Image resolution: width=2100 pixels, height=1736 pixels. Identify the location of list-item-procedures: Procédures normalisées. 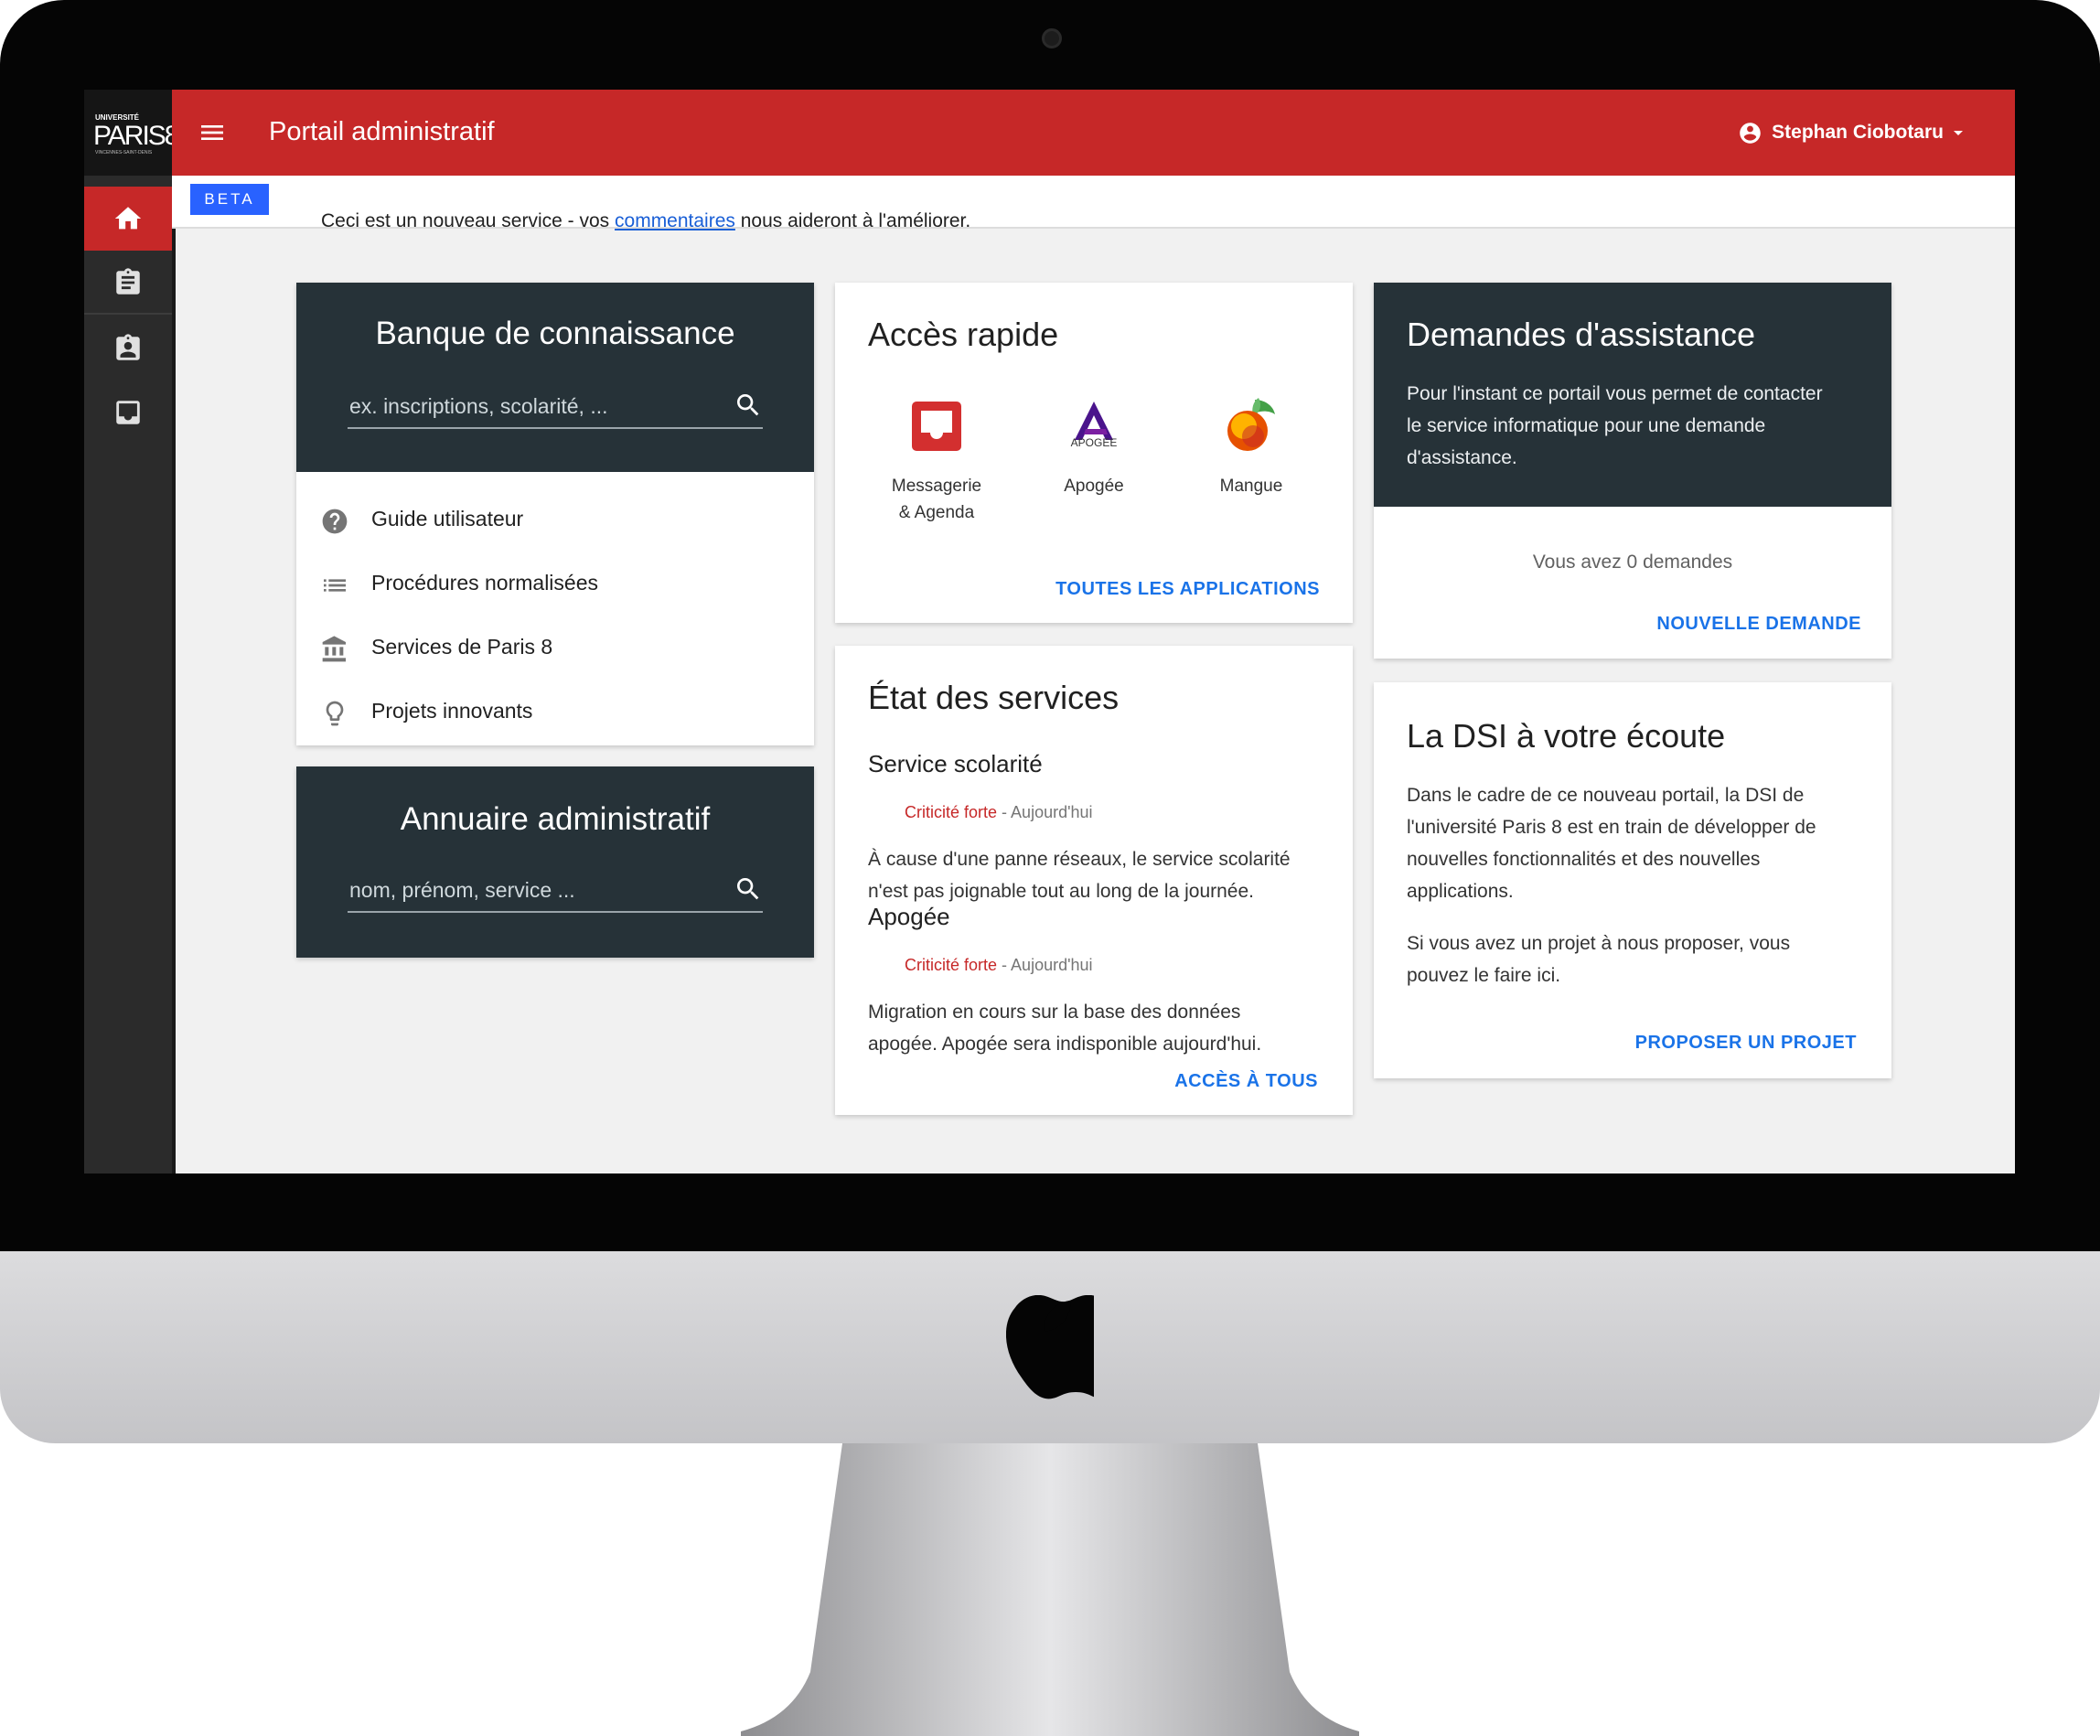
(555, 584).